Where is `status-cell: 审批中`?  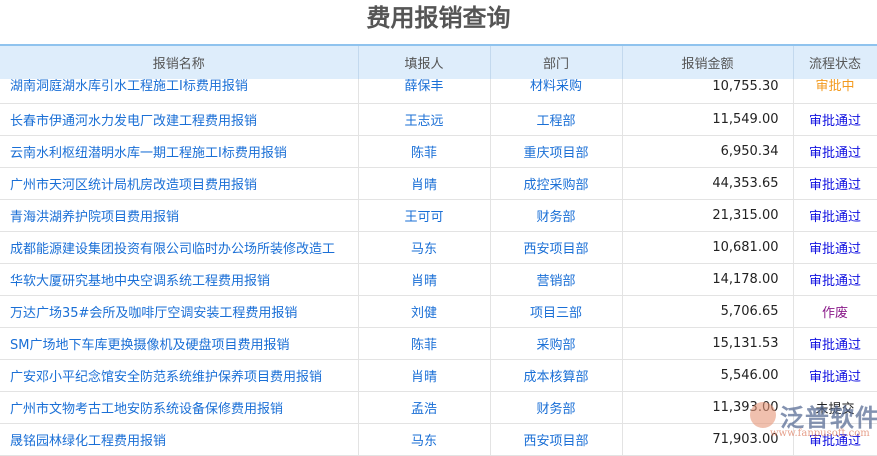 status-cell: 审批中 is located at coordinates (835, 91).